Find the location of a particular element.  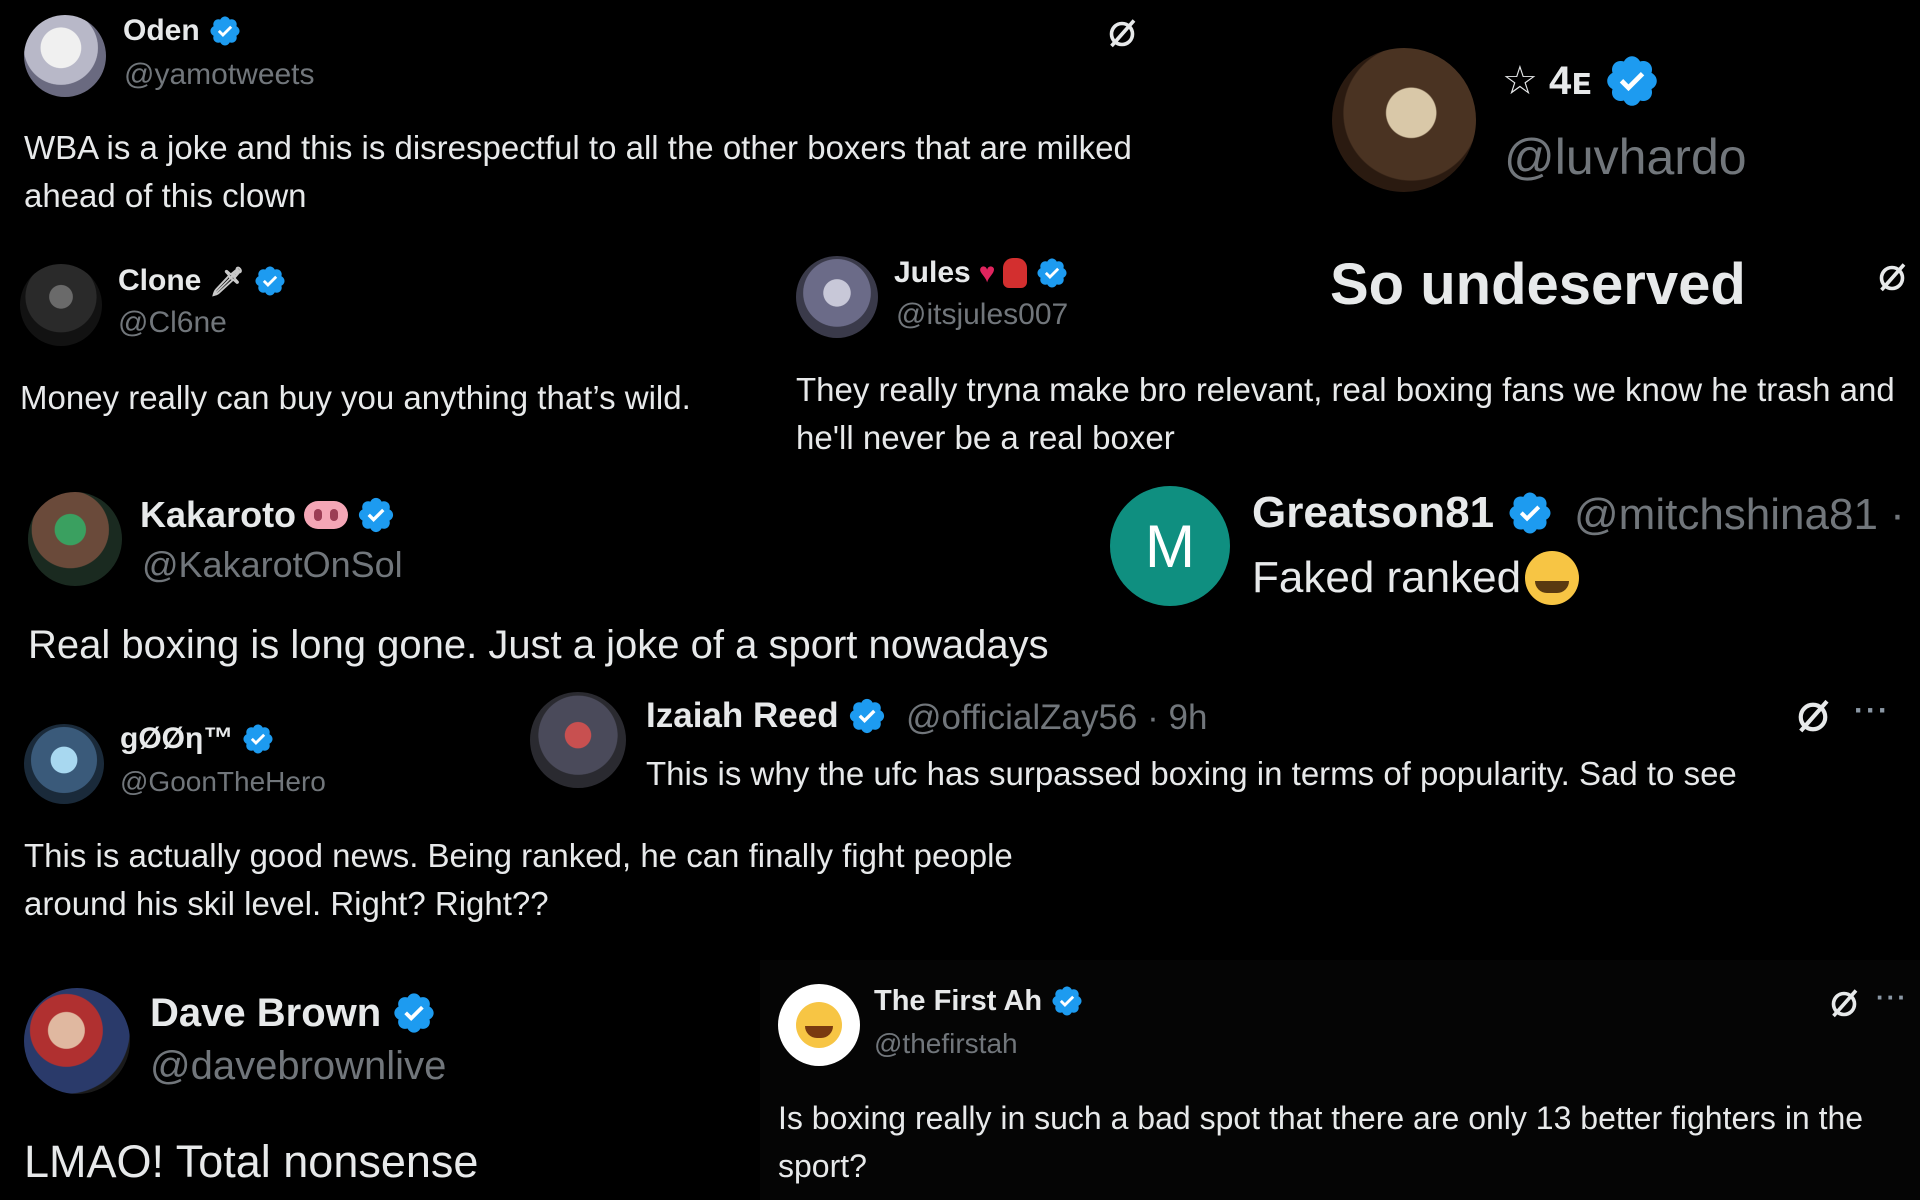

author-name: Oden is located at coordinates (182, 31).